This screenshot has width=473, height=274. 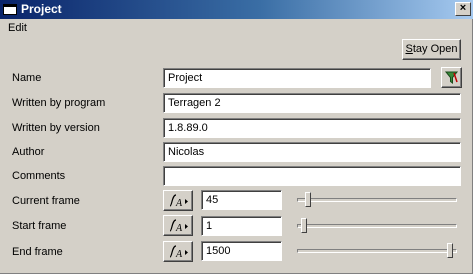 I want to click on start-frame-label: Start frame, so click(x=39, y=226).